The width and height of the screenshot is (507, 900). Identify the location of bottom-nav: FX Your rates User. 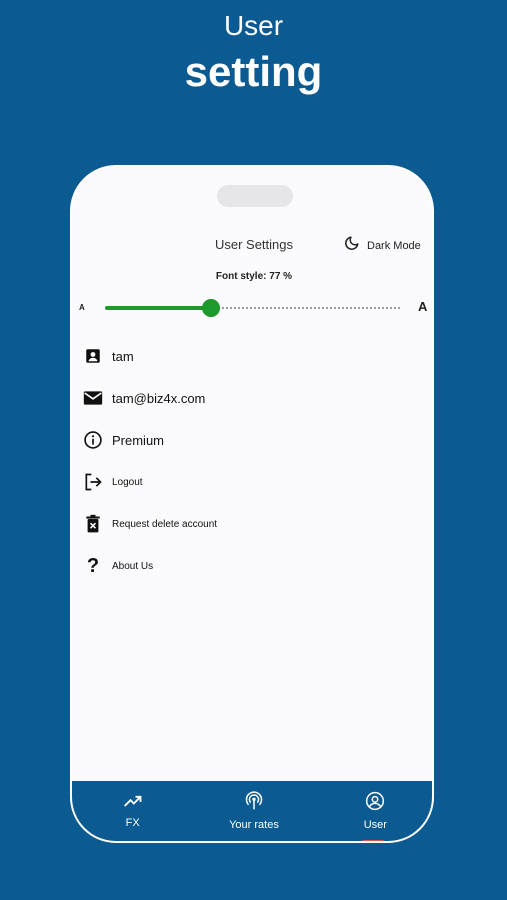
(252, 811).